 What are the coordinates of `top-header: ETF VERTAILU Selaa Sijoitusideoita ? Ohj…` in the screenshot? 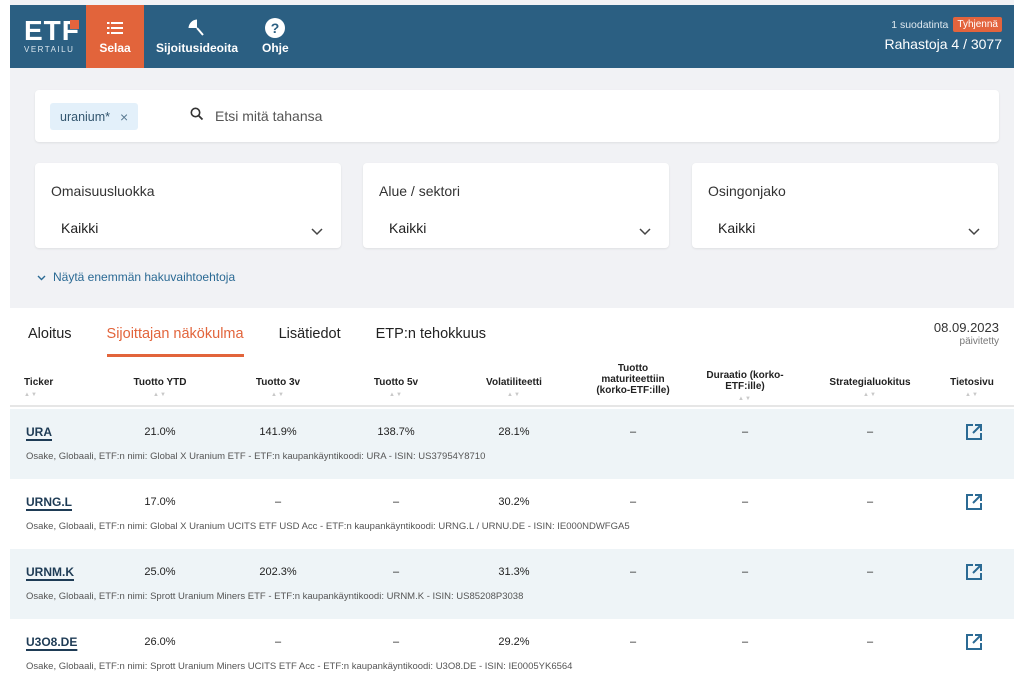 It's located at (512, 36).